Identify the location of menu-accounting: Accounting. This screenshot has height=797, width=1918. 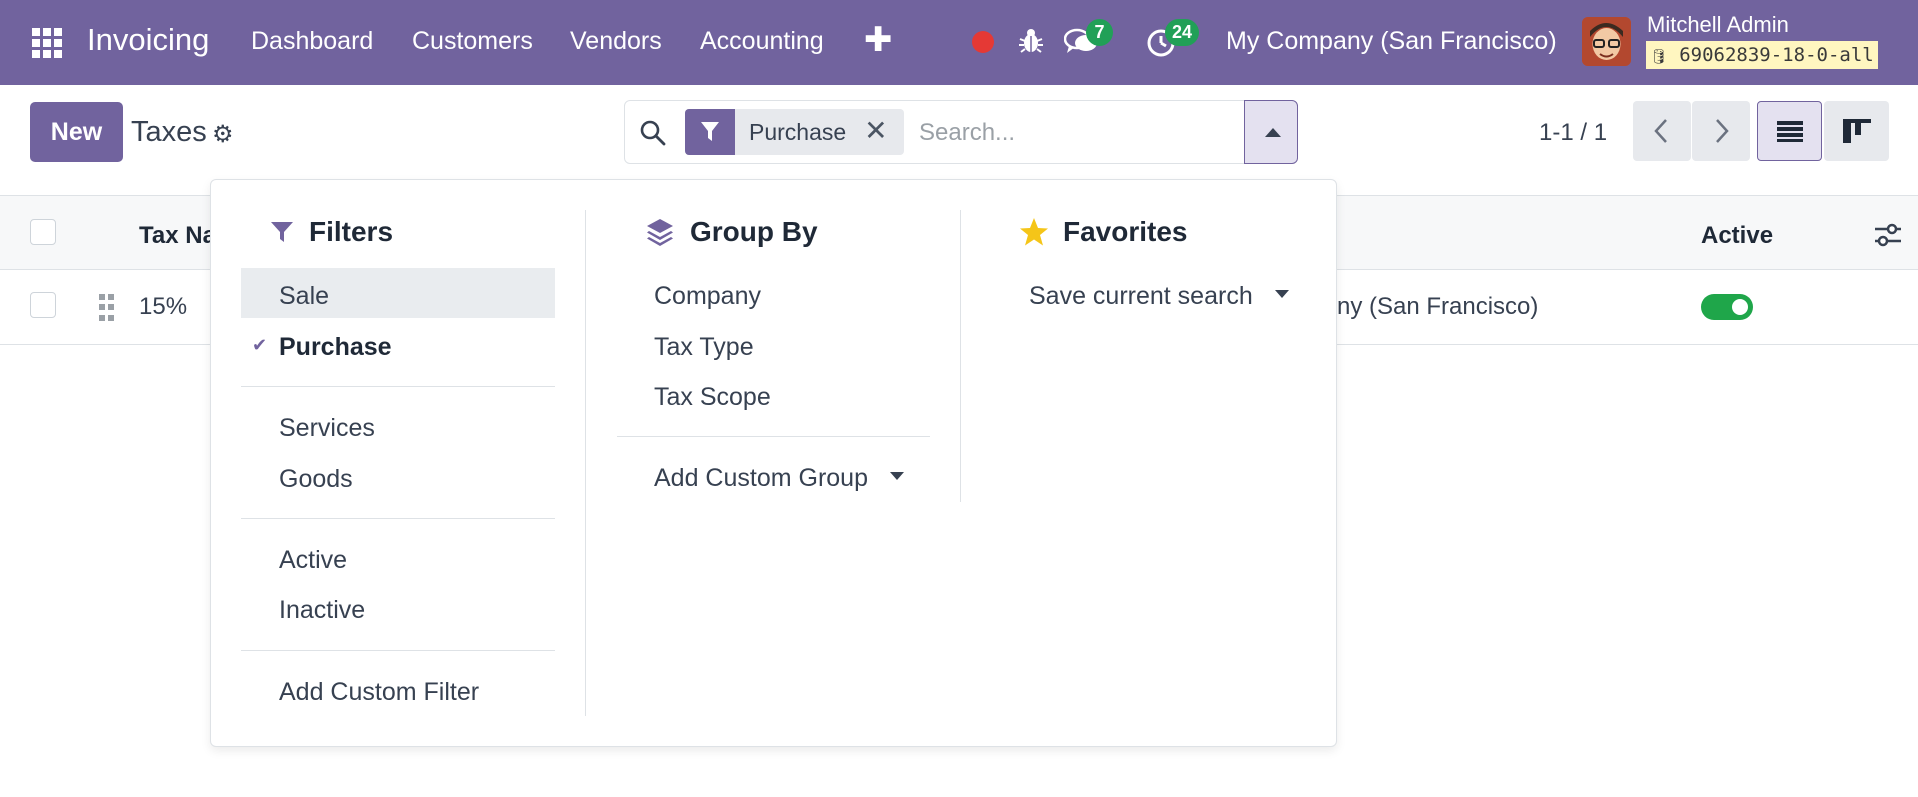
(762, 41).